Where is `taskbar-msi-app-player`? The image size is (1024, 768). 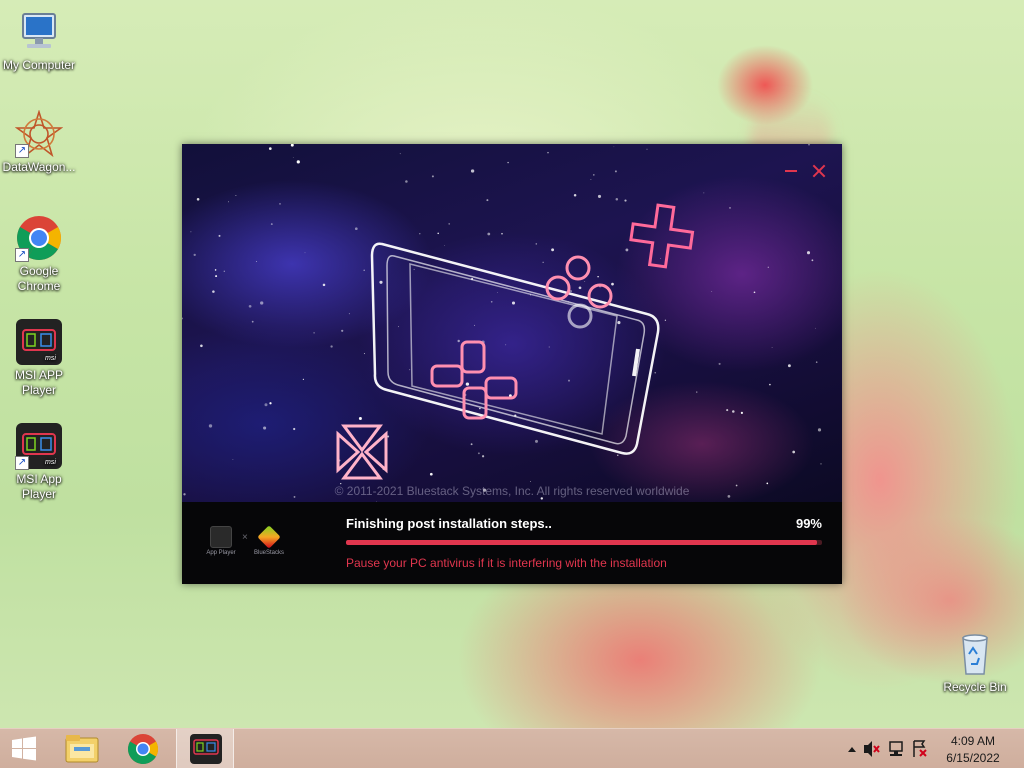 taskbar-msi-app-player is located at coordinates (205, 748).